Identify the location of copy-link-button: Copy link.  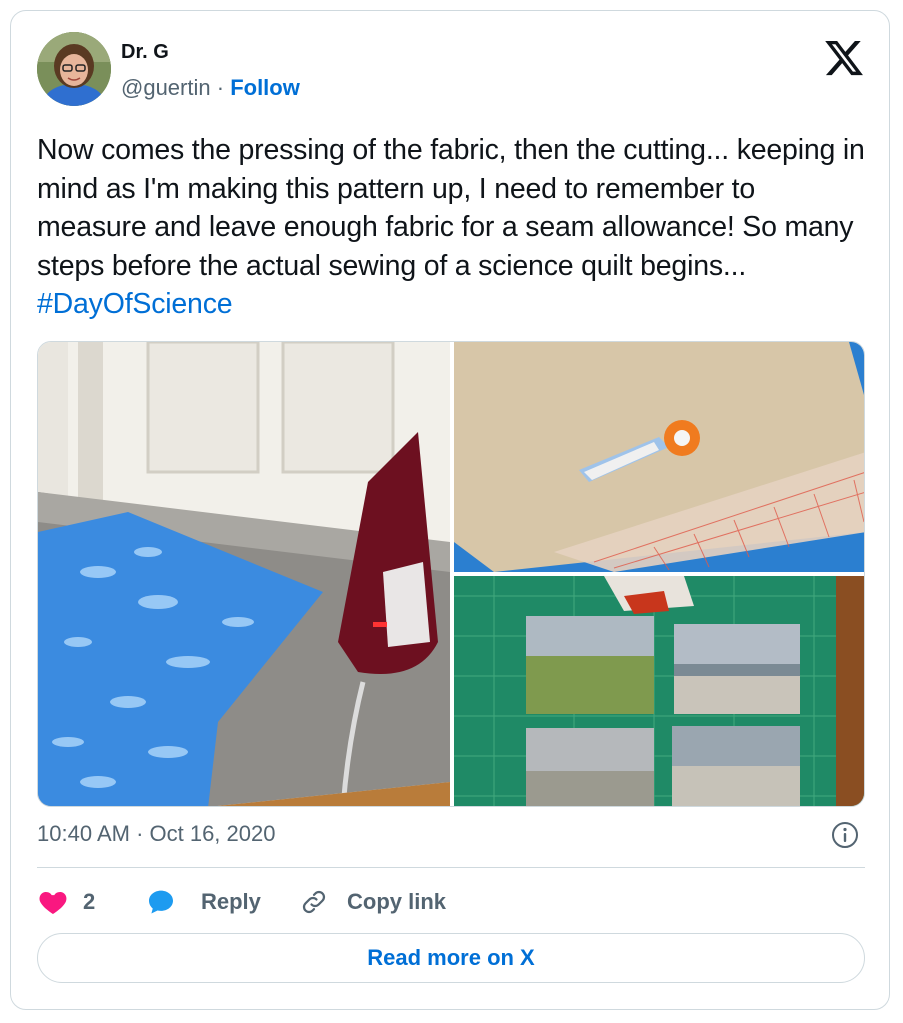
(372, 902).